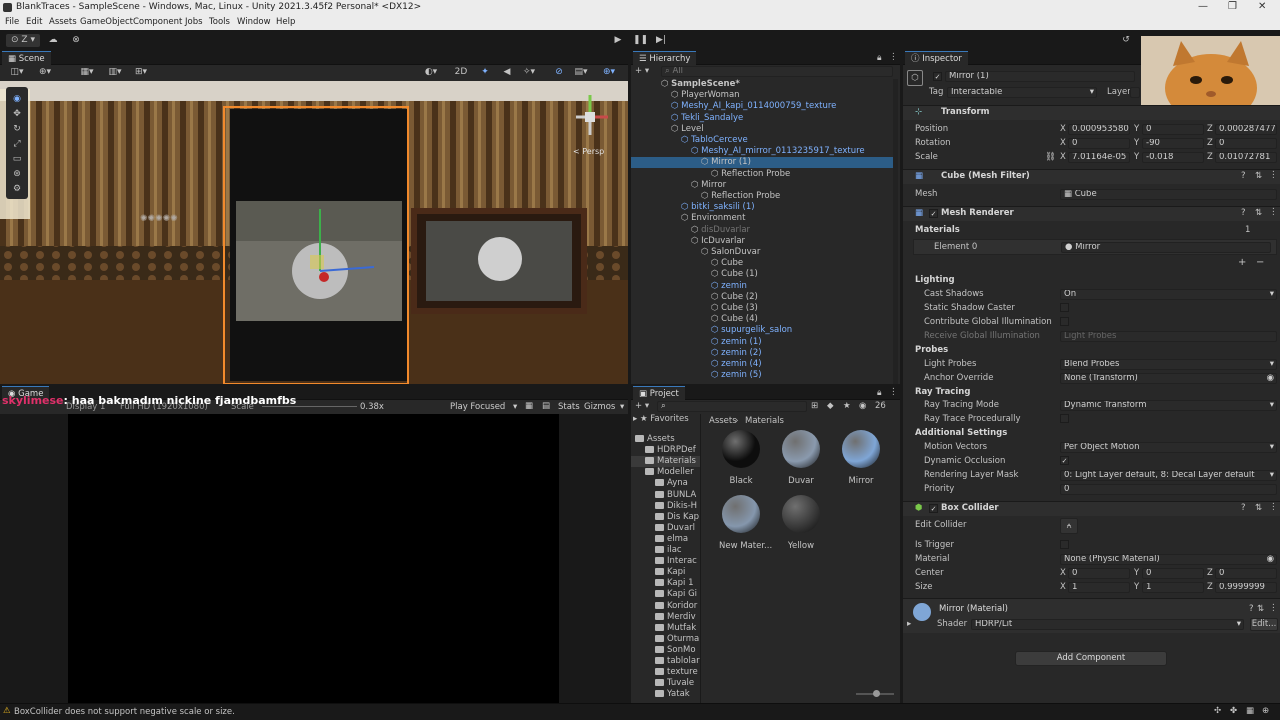  Describe the element at coordinates (546, 406) in the screenshot. I see `shortcuts-icon: ▤` at that location.